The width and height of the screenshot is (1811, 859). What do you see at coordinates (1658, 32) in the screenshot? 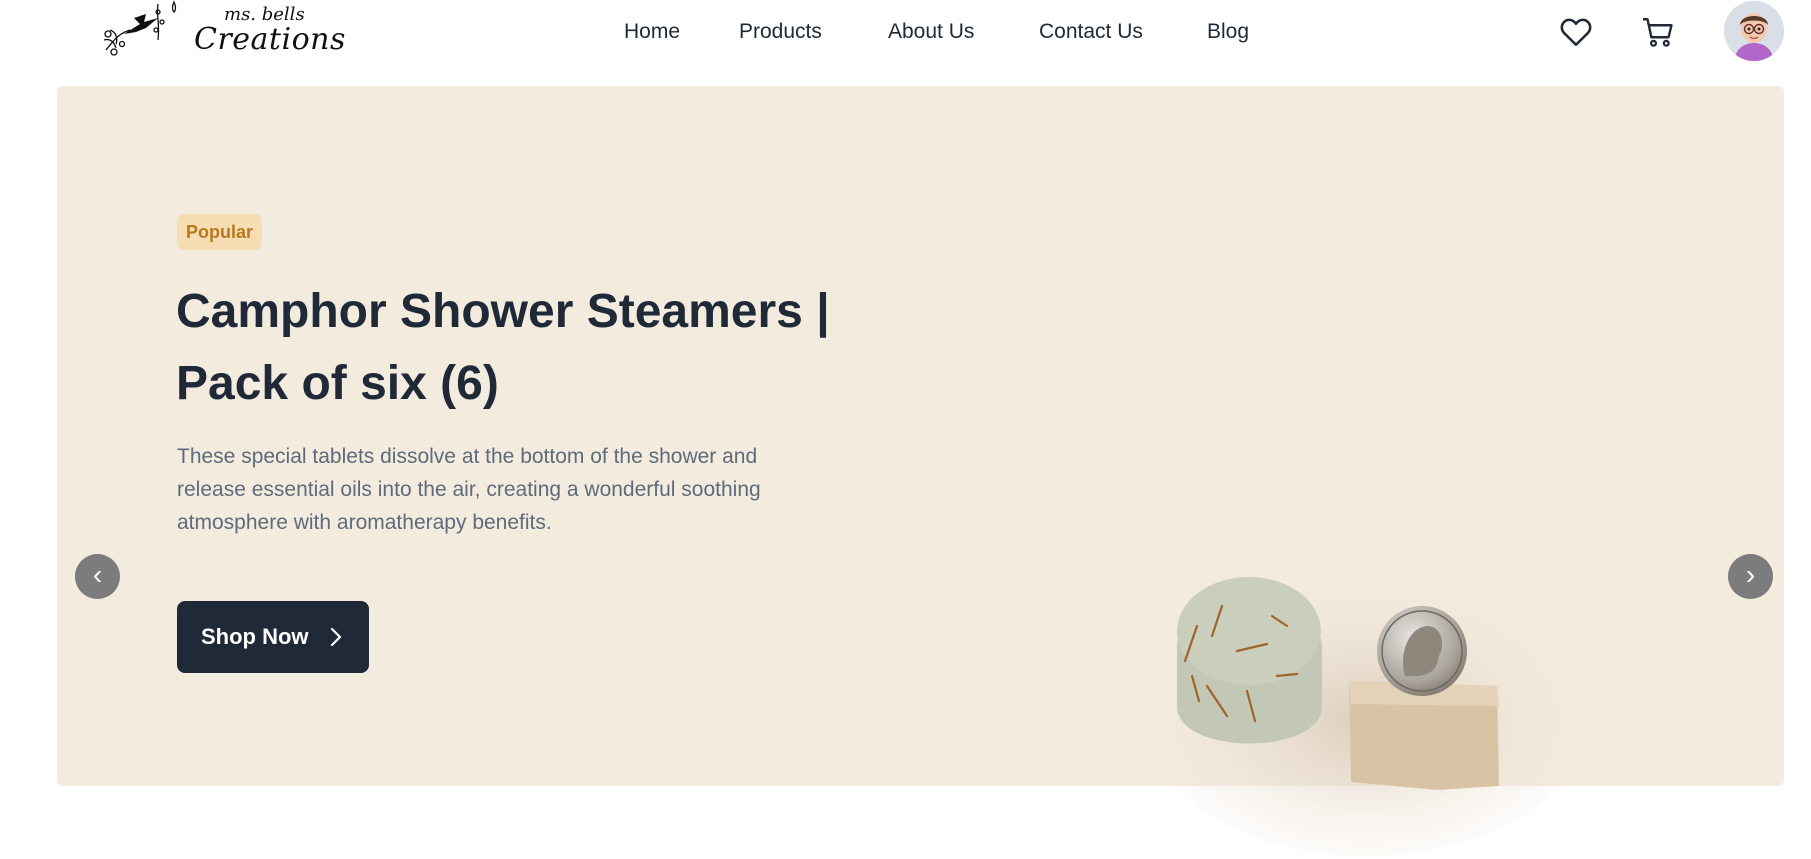
I see `cart-icon` at bounding box center [1658, 32].